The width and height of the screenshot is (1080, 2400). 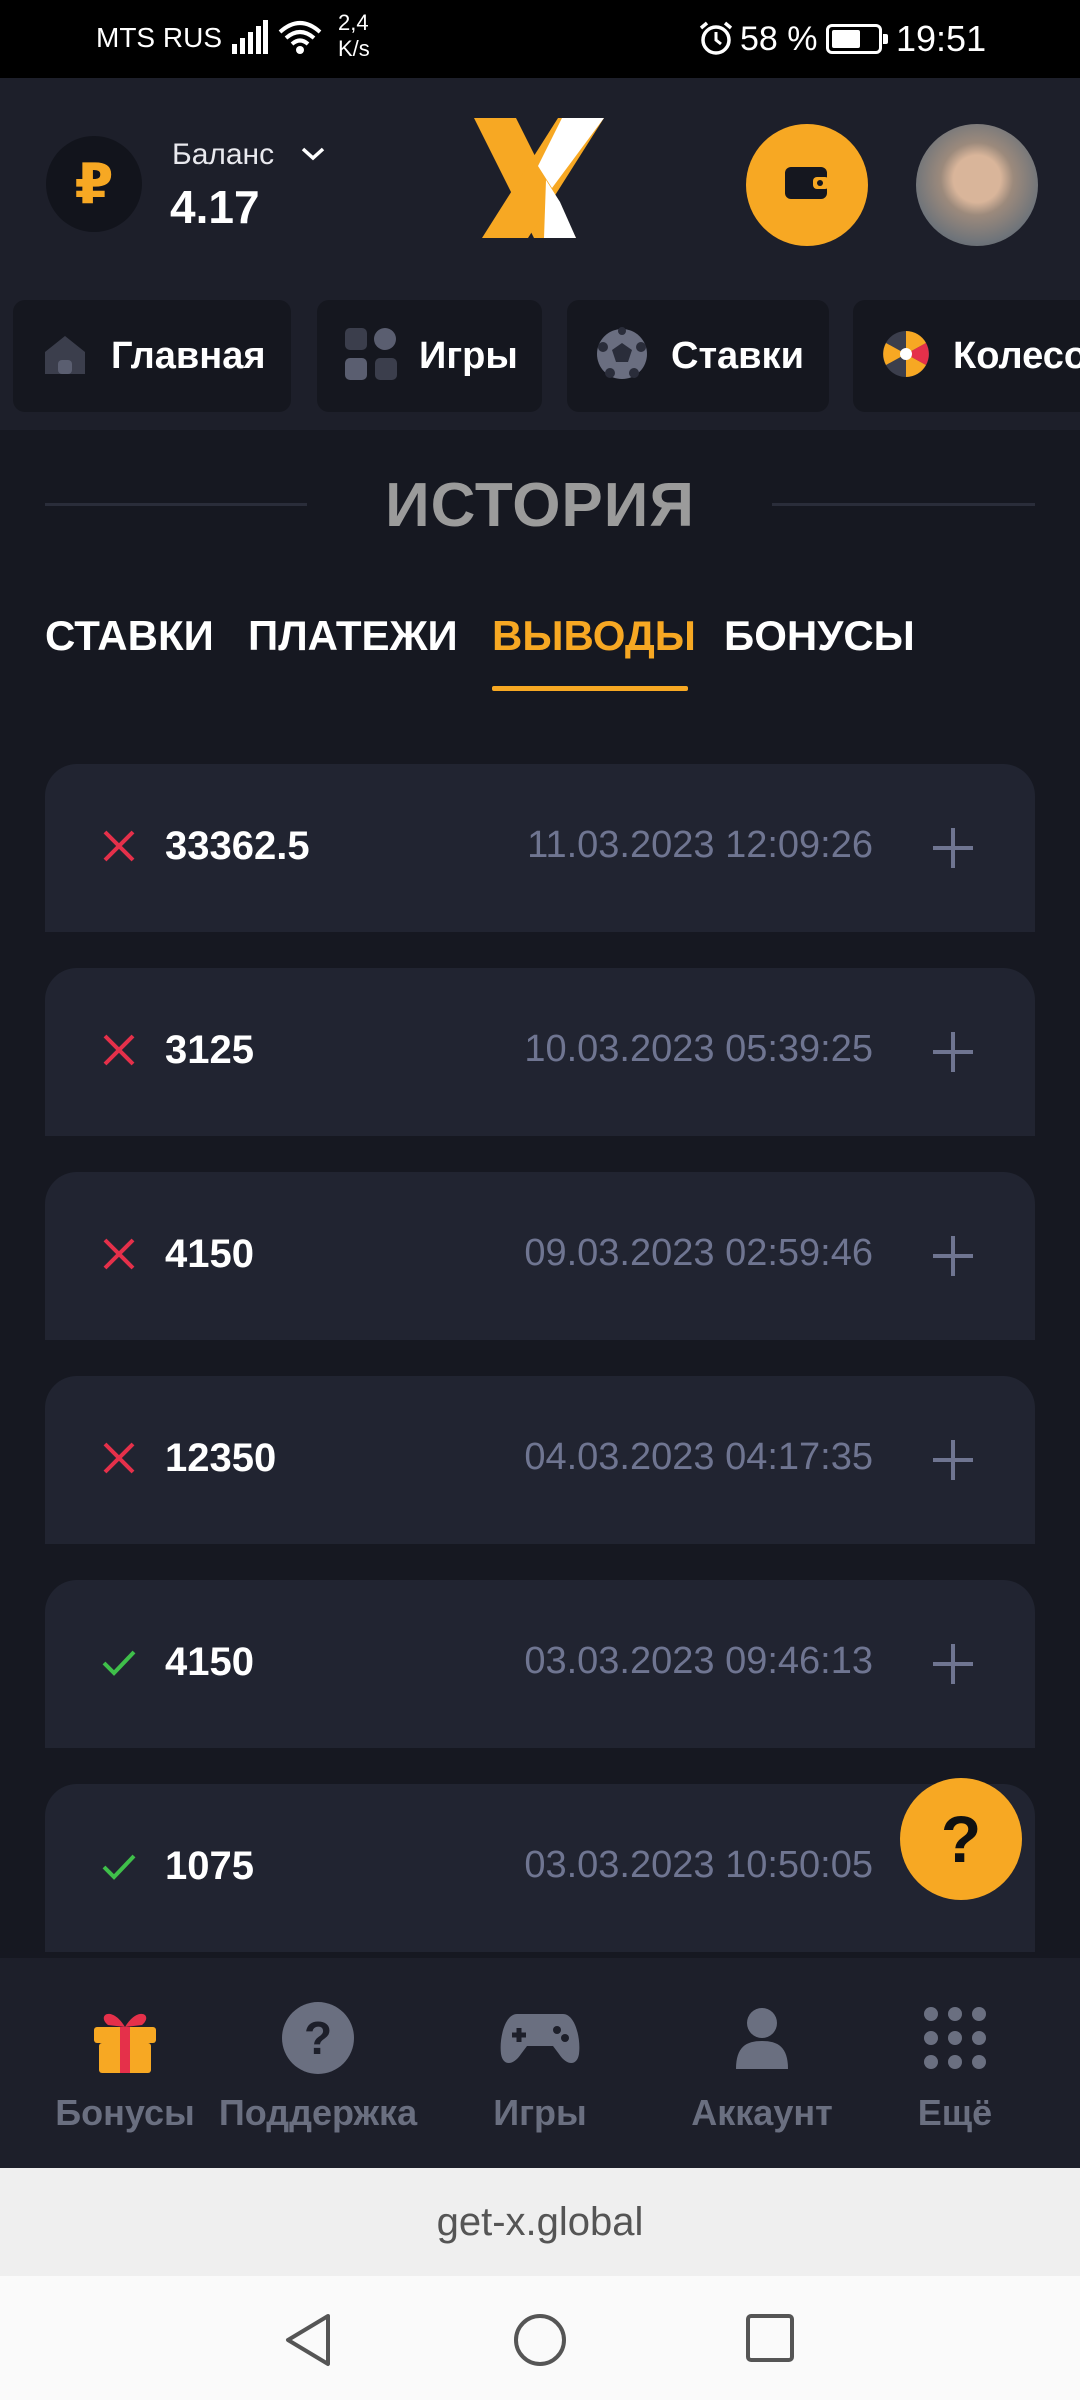 I want to click on carrier-name: MTS RUS, so click(x=159, y=37).